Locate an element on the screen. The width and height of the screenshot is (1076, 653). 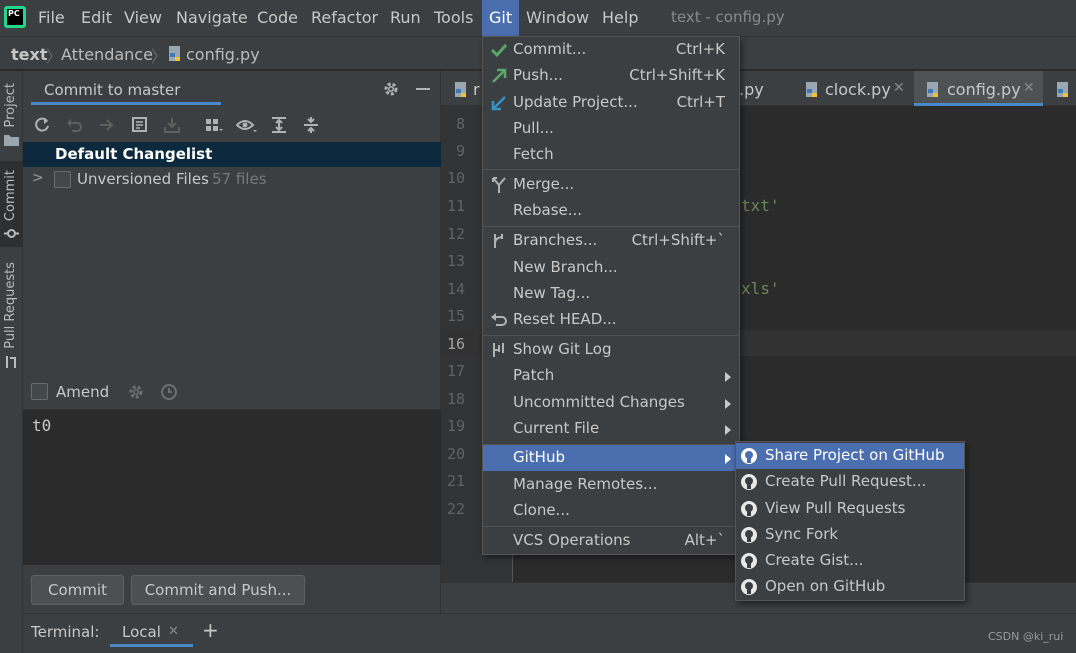
unversioned-checkbox is located at coordinates (62, 179).